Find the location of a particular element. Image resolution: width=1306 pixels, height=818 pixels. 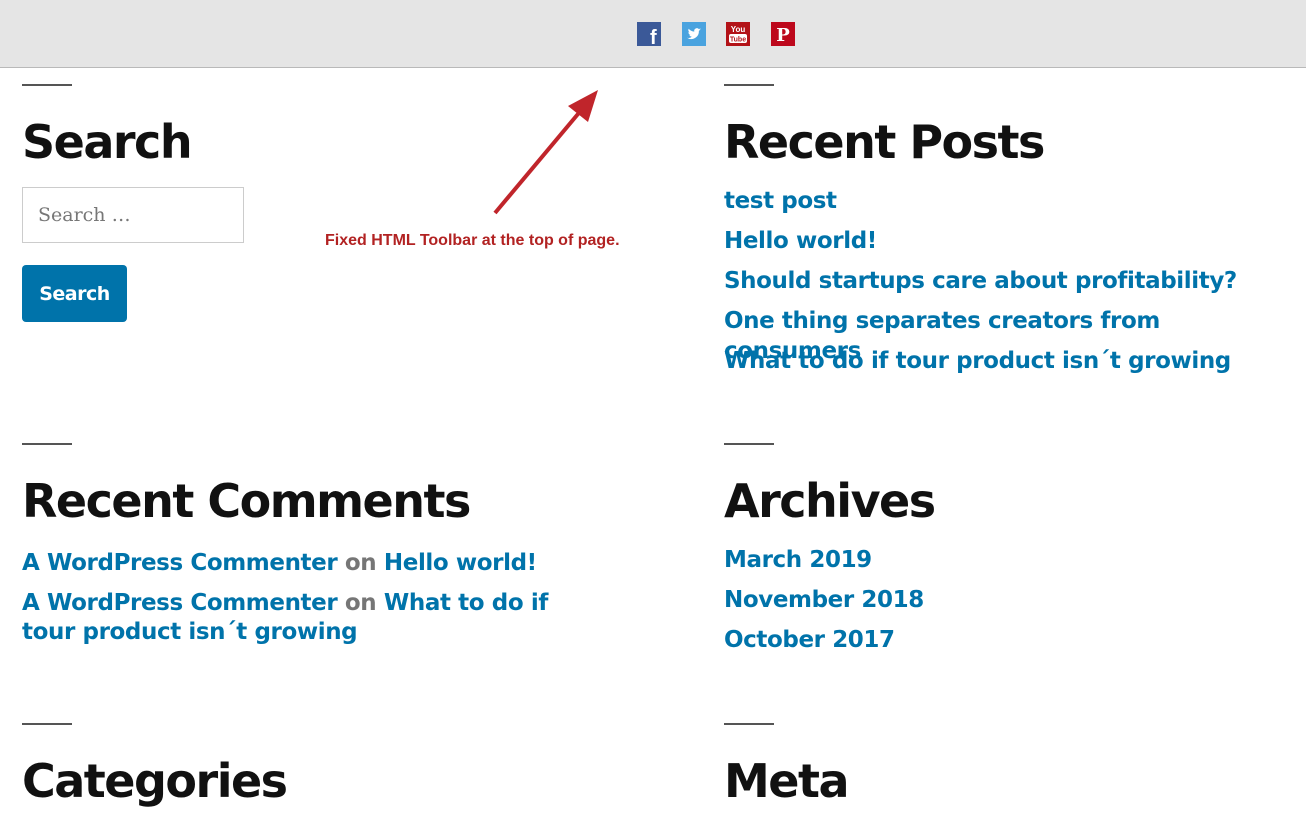

archives-list: March 2019 November 2018 October 2017 is located at coordinates (1014, 605).